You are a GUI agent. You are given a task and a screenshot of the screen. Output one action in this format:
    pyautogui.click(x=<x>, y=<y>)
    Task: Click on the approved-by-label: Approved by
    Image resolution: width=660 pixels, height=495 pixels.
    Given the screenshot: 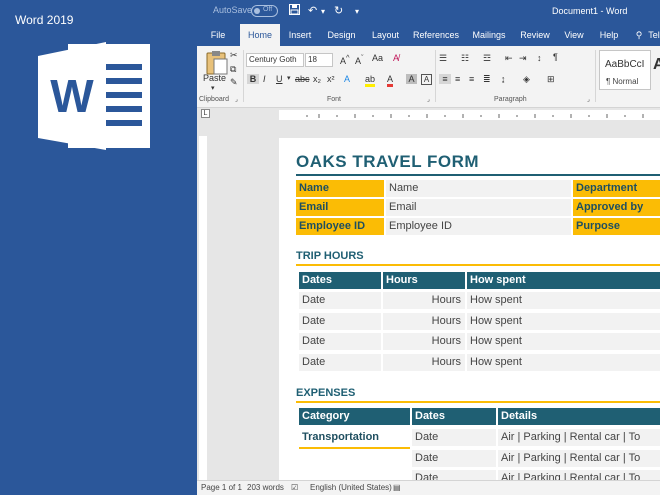 What is the action you would take?
    pyautogui.click(x=616, y=207)
    